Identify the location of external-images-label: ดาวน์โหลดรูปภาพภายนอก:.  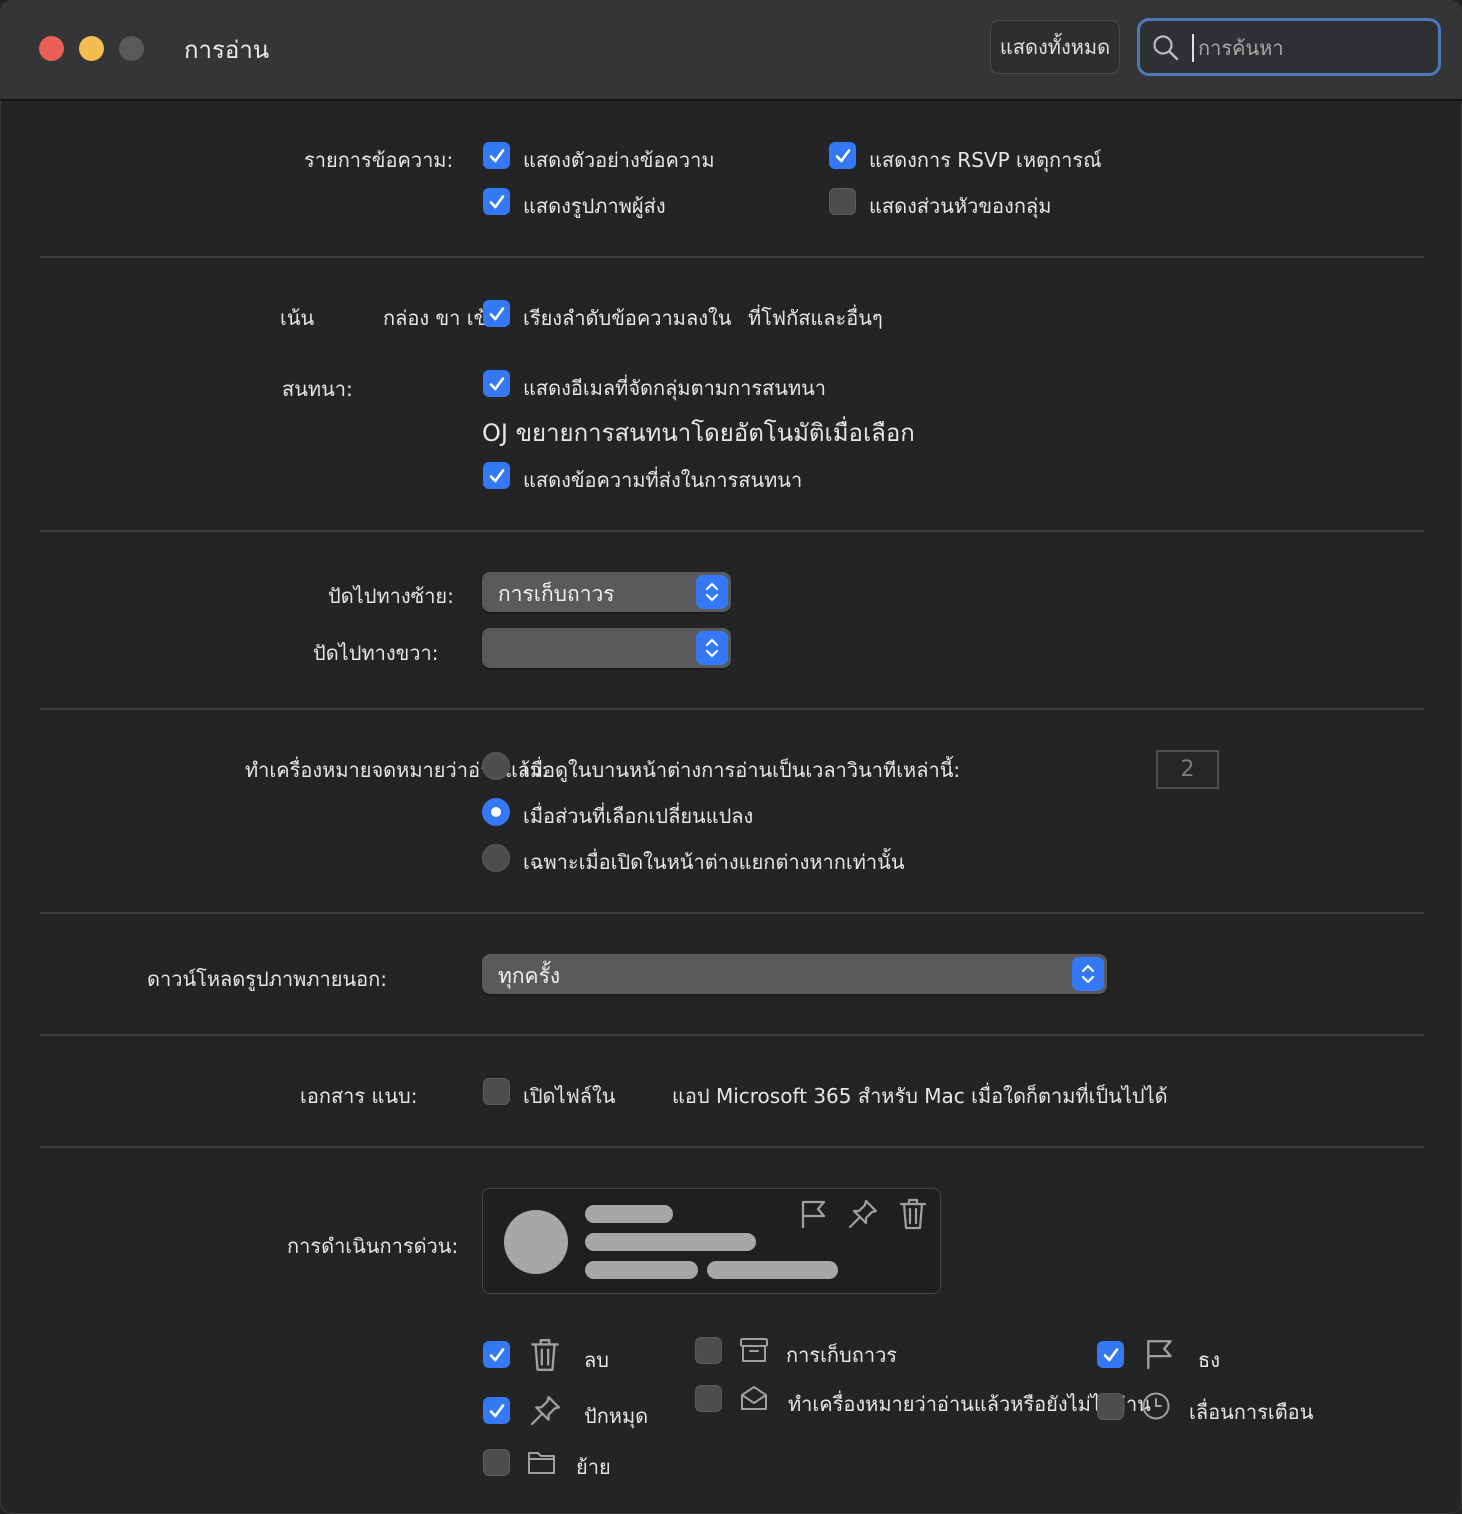
(267, 979).